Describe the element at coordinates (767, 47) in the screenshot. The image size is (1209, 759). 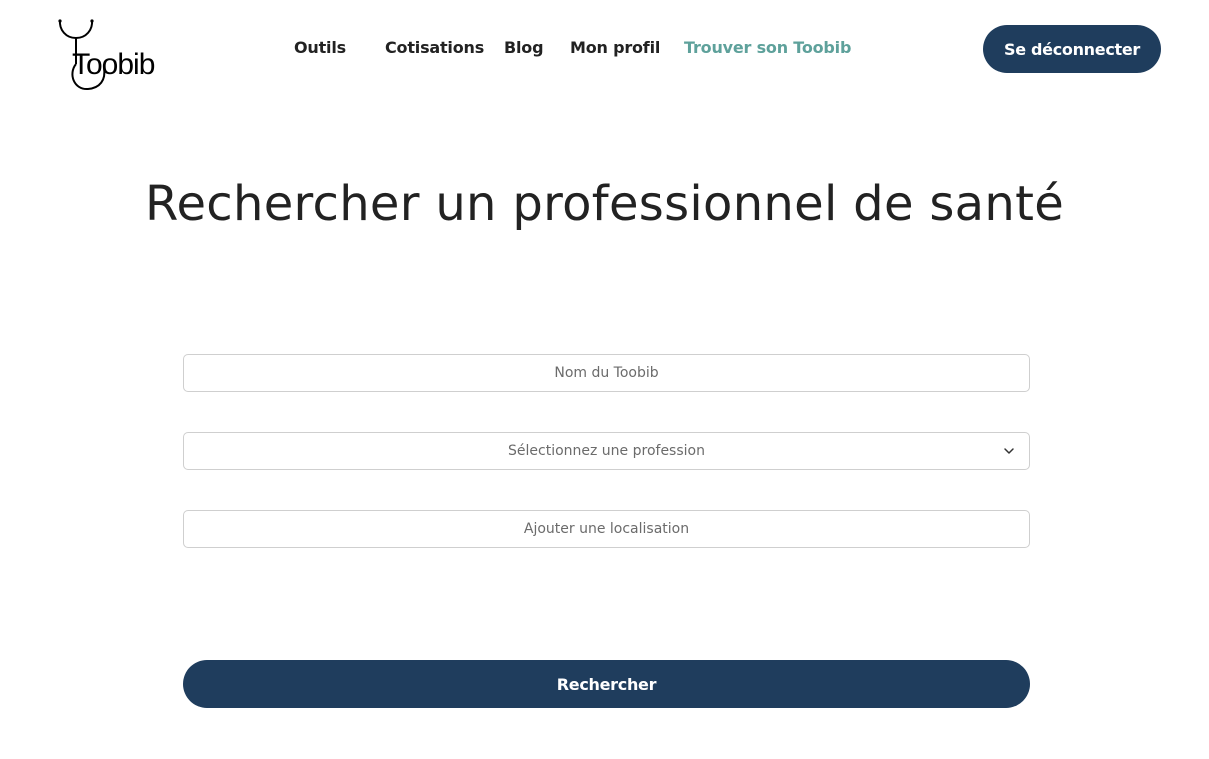
I see `nav-item-trouver-son-toobib: Trouver son Toobib` at that location.